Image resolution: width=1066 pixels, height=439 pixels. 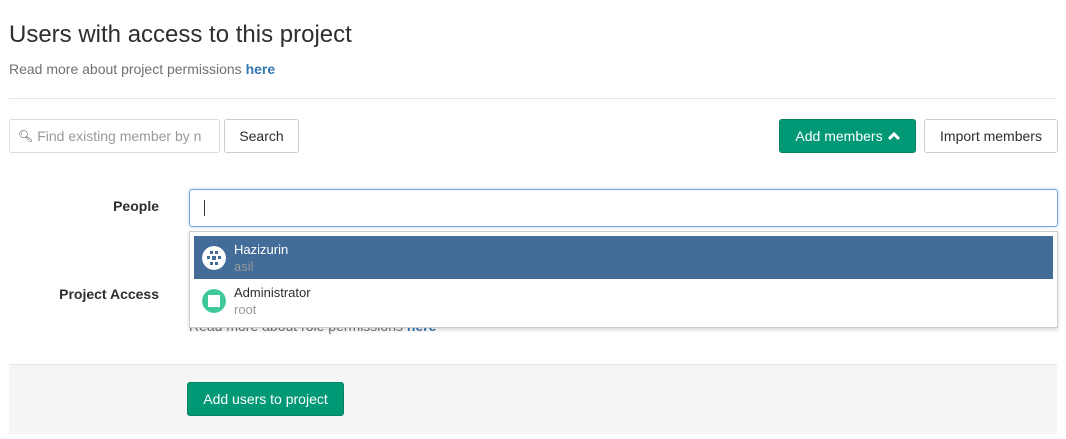 What do you see at coordinates (261, 136) in the screenshot?
I see `search-button: Search` at bounding box center [261, 136].